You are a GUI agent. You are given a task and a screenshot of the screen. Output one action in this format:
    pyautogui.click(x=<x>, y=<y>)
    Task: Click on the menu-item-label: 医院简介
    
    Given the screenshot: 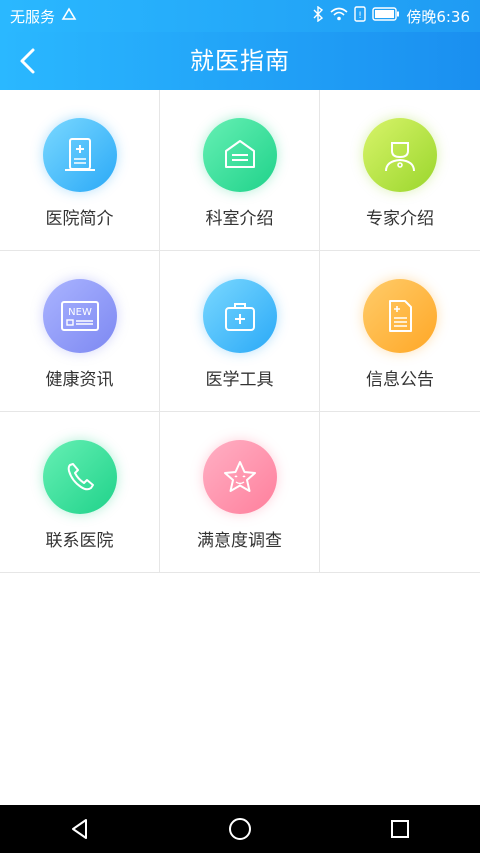 What is the action you would take?
    pyautogui.click(x=79, y=219)
    